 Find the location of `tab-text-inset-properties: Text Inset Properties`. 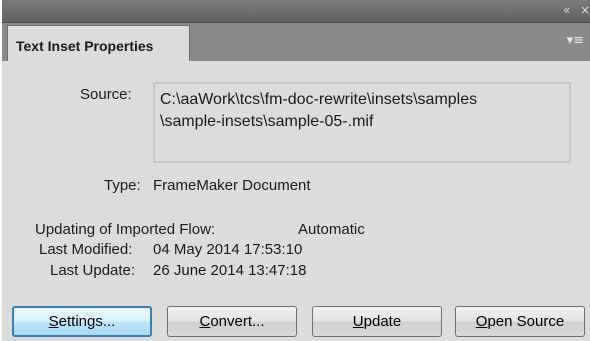

tab-text-inset-properties: Text Inset Properties is located at coordinates (98, 43).